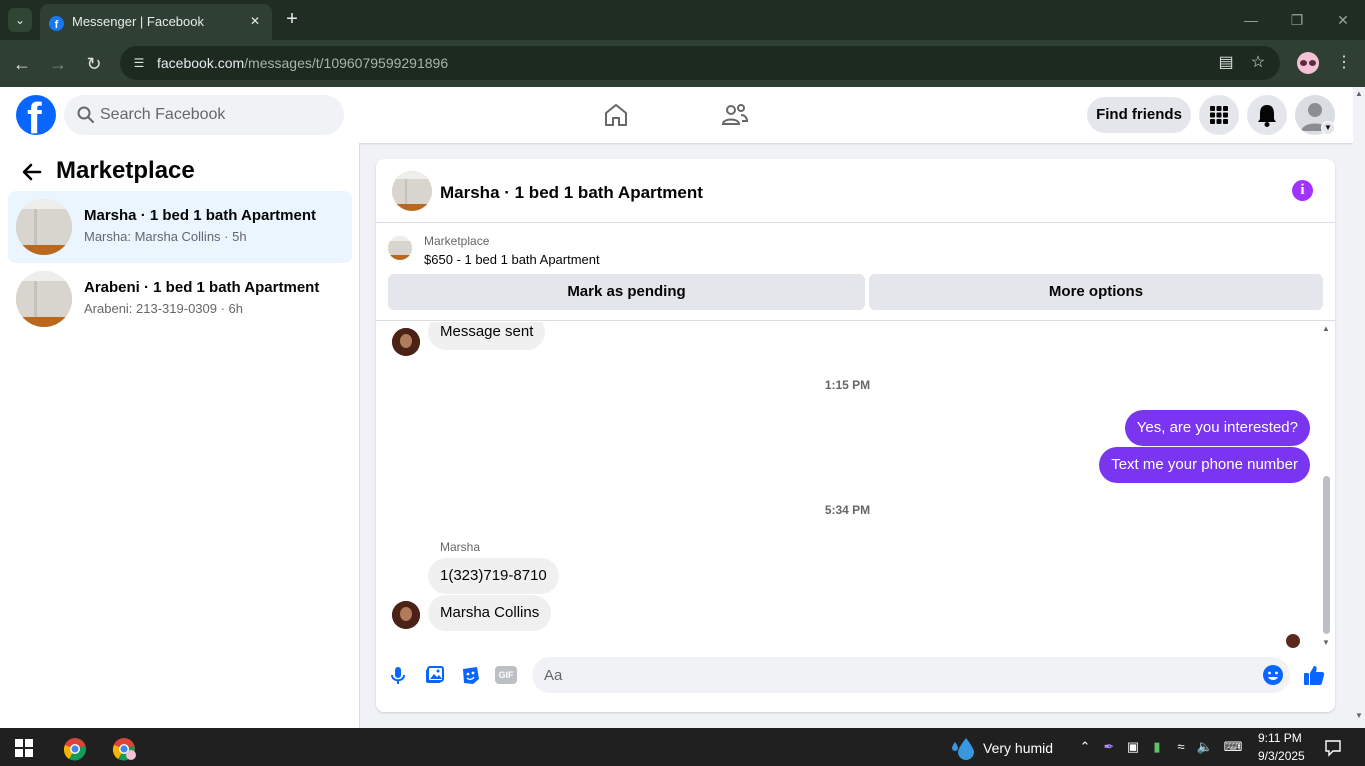  I want to click on volume-icon: 🔈, so click(1205, 747).